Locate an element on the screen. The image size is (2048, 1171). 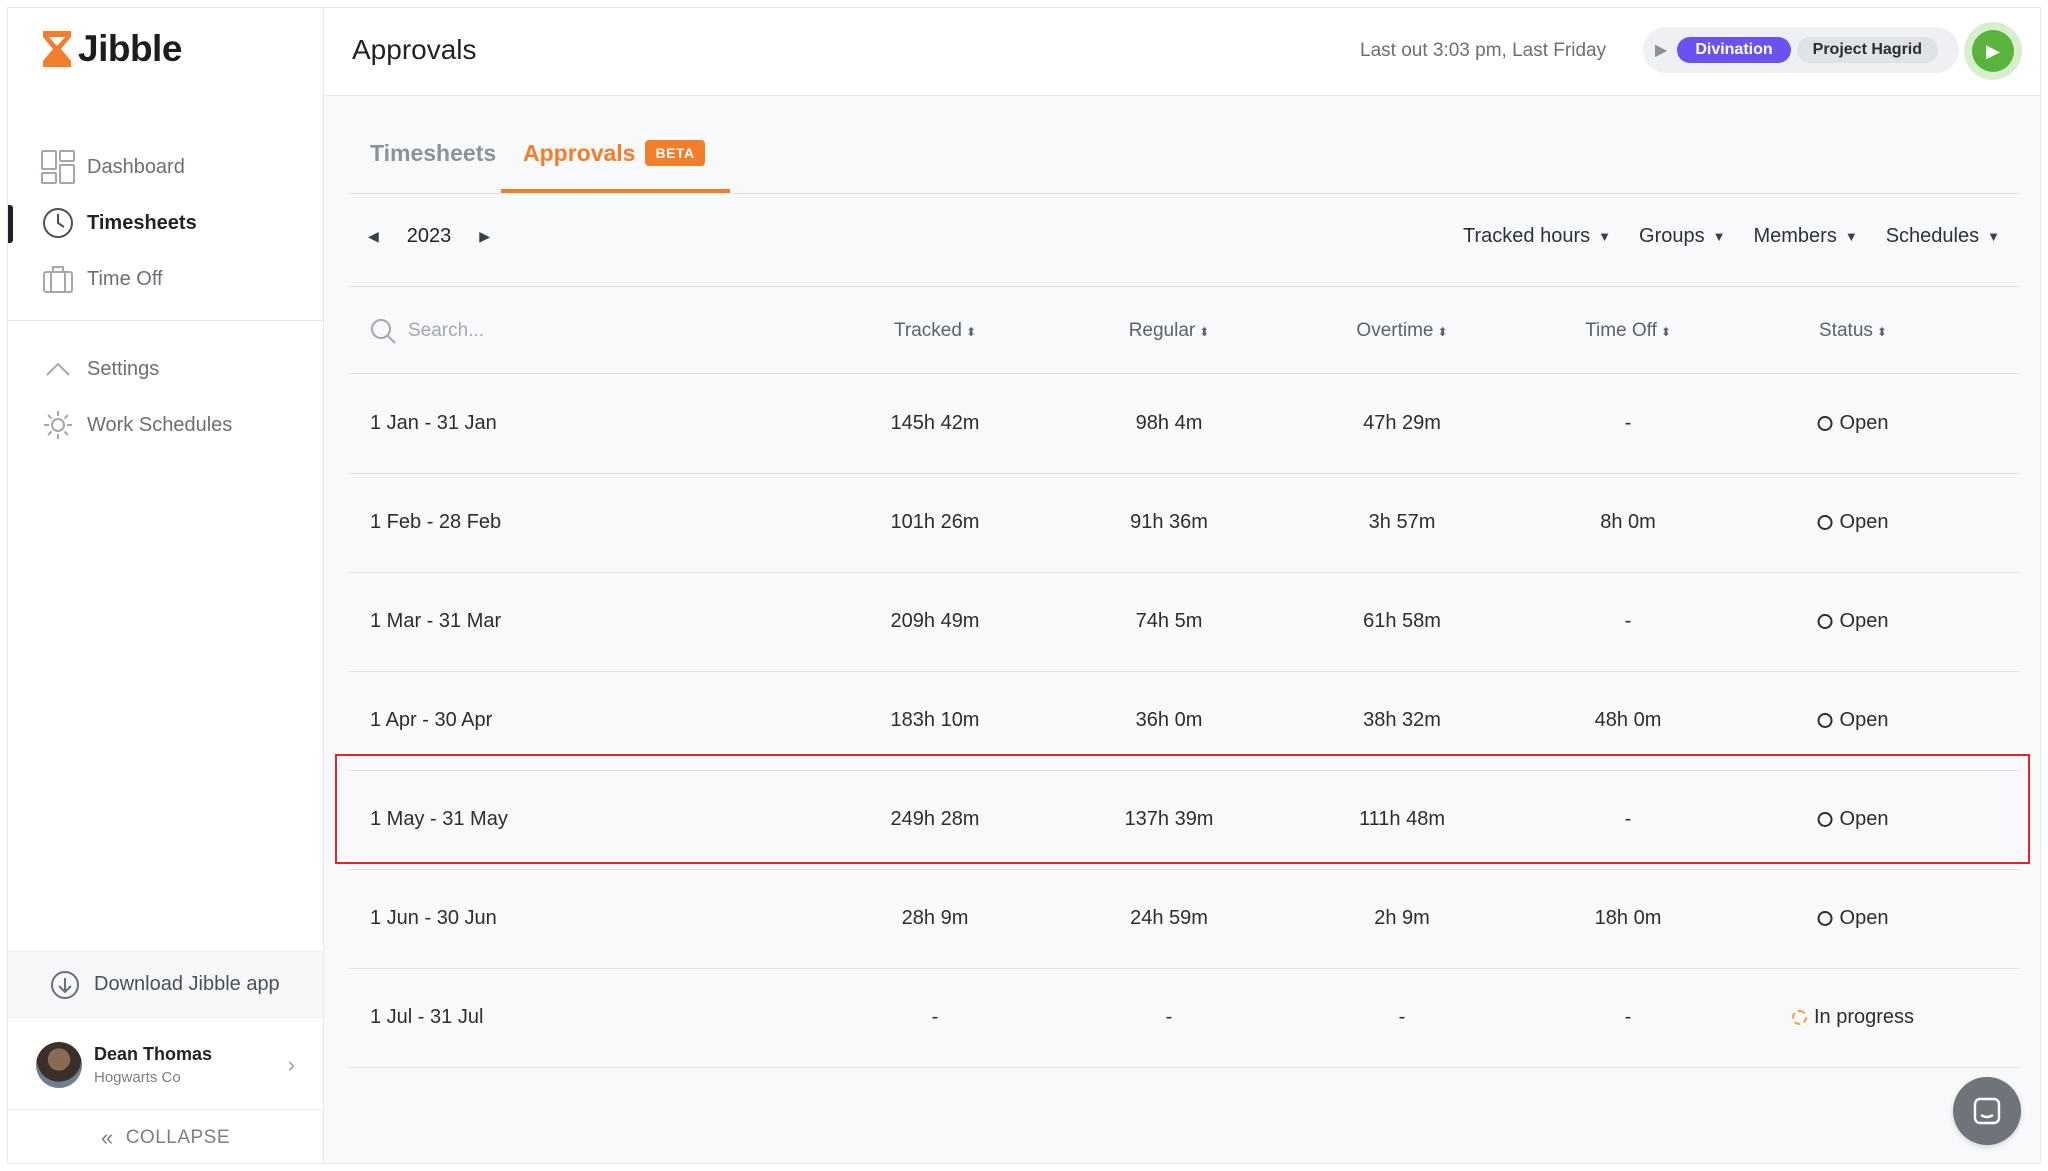
settings-nav: Settings Work Schedules is located at coordinates (165, 397).